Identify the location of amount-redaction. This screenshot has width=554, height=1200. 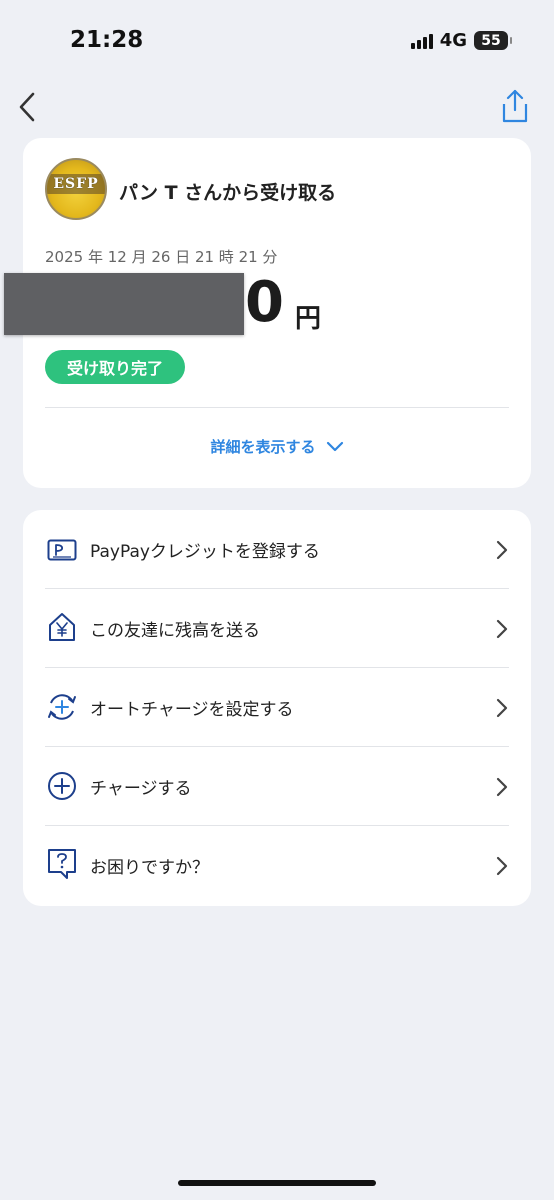
(124, 304).